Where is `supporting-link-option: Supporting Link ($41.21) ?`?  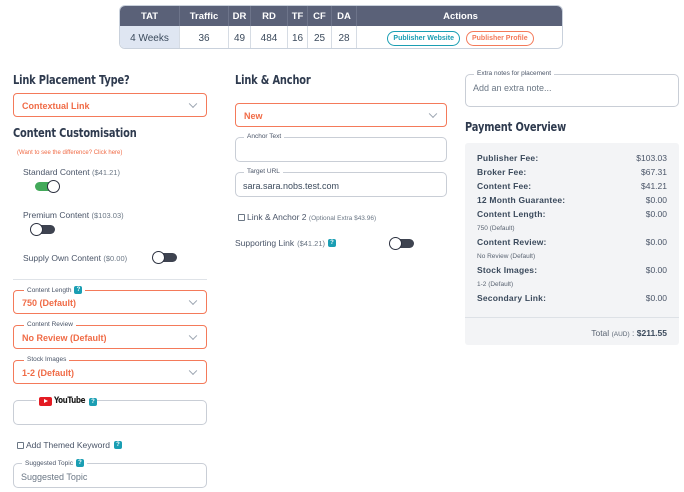
supporting-link-option: Supporting Link ($41.21) ? is located at coordinates (286, 243).